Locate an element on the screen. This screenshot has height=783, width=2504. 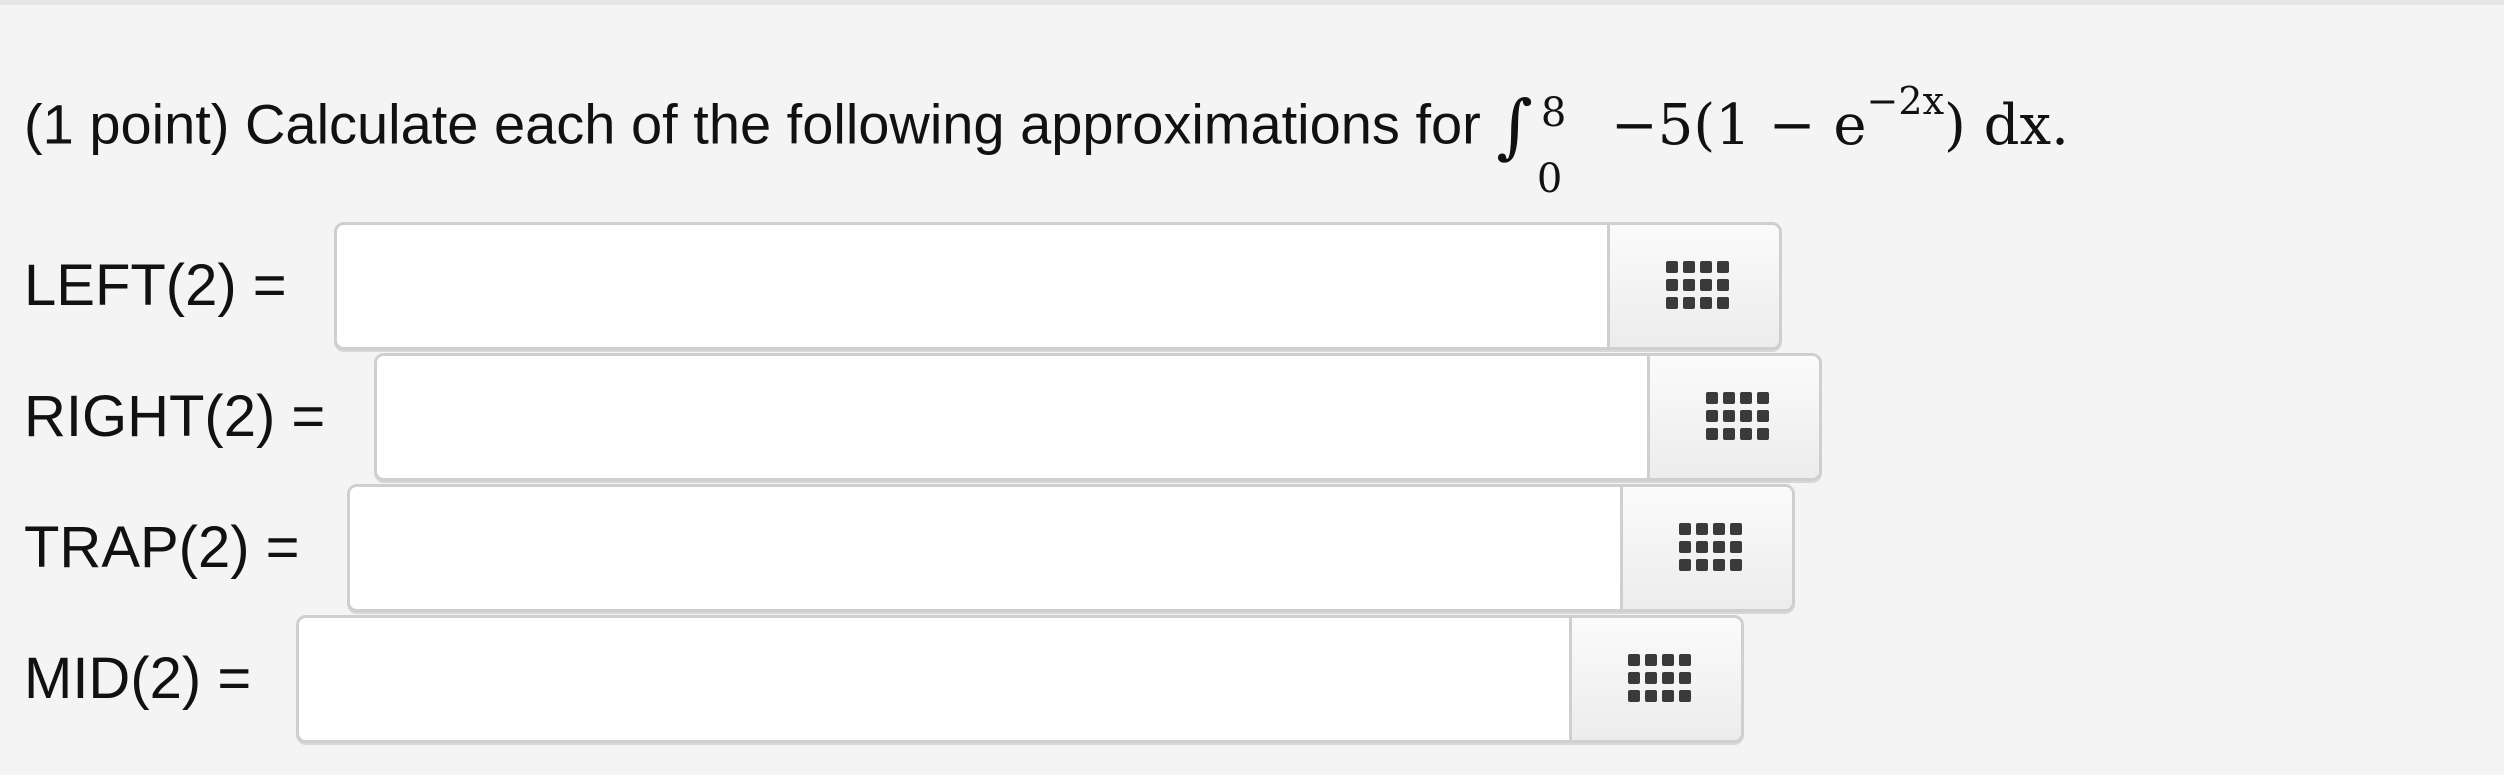
answer-input-trap is located at coordinates (985, 548).